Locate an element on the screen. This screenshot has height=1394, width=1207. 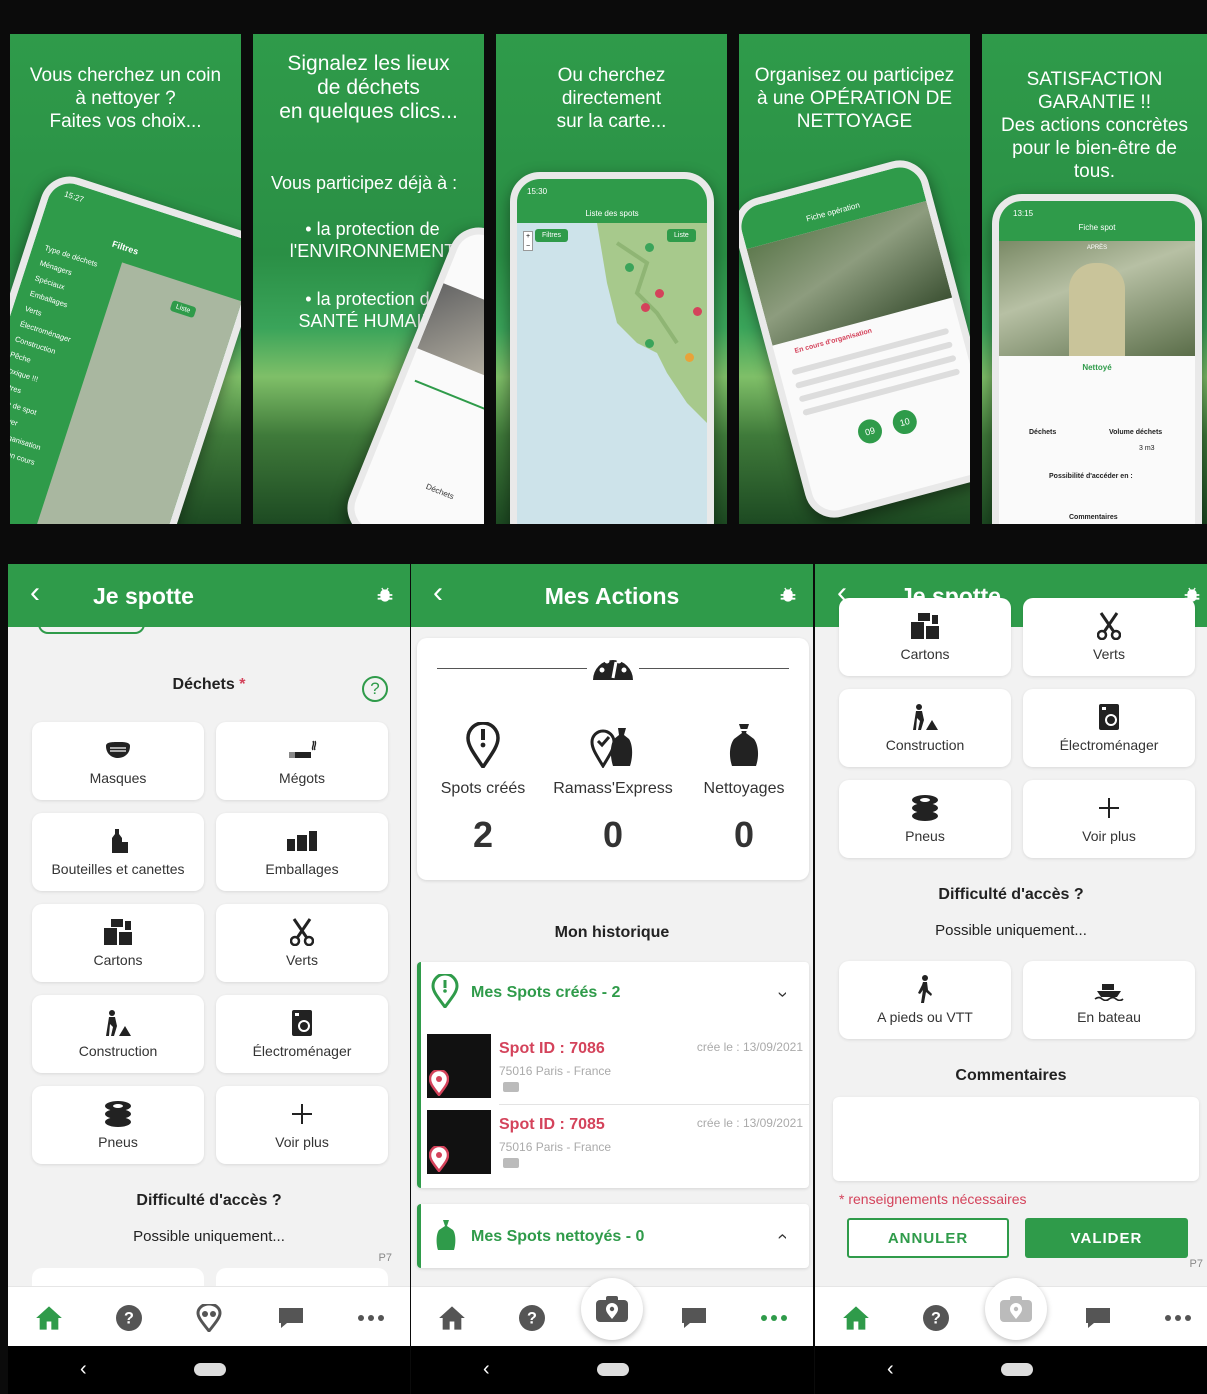
waste-tile: En bateau is located at coordinates (1109, 1000).